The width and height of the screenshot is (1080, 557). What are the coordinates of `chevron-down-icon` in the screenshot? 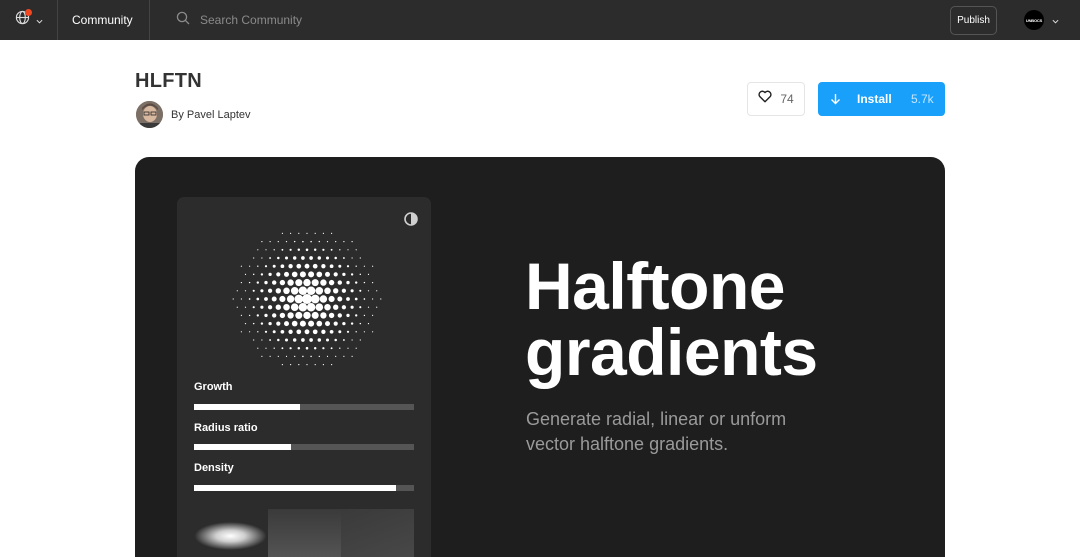 It's located at (39, 20).